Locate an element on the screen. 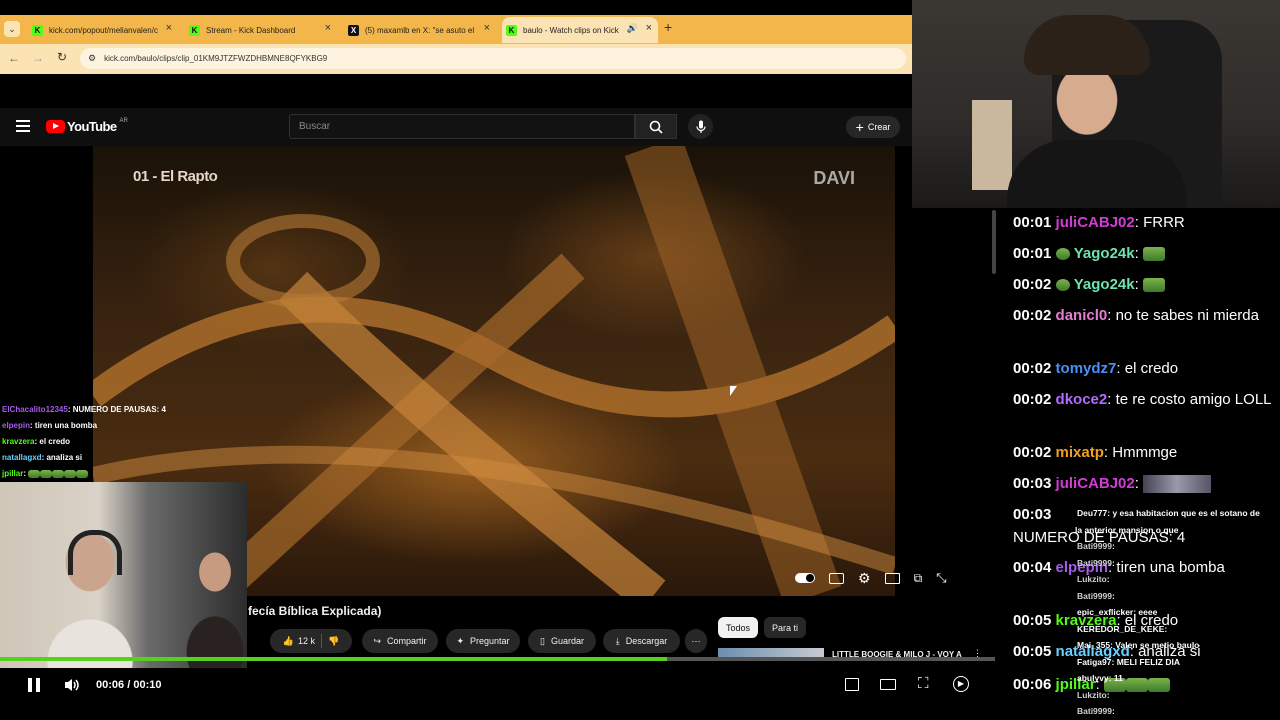  progress-bar is located at coordinates (497, 659).